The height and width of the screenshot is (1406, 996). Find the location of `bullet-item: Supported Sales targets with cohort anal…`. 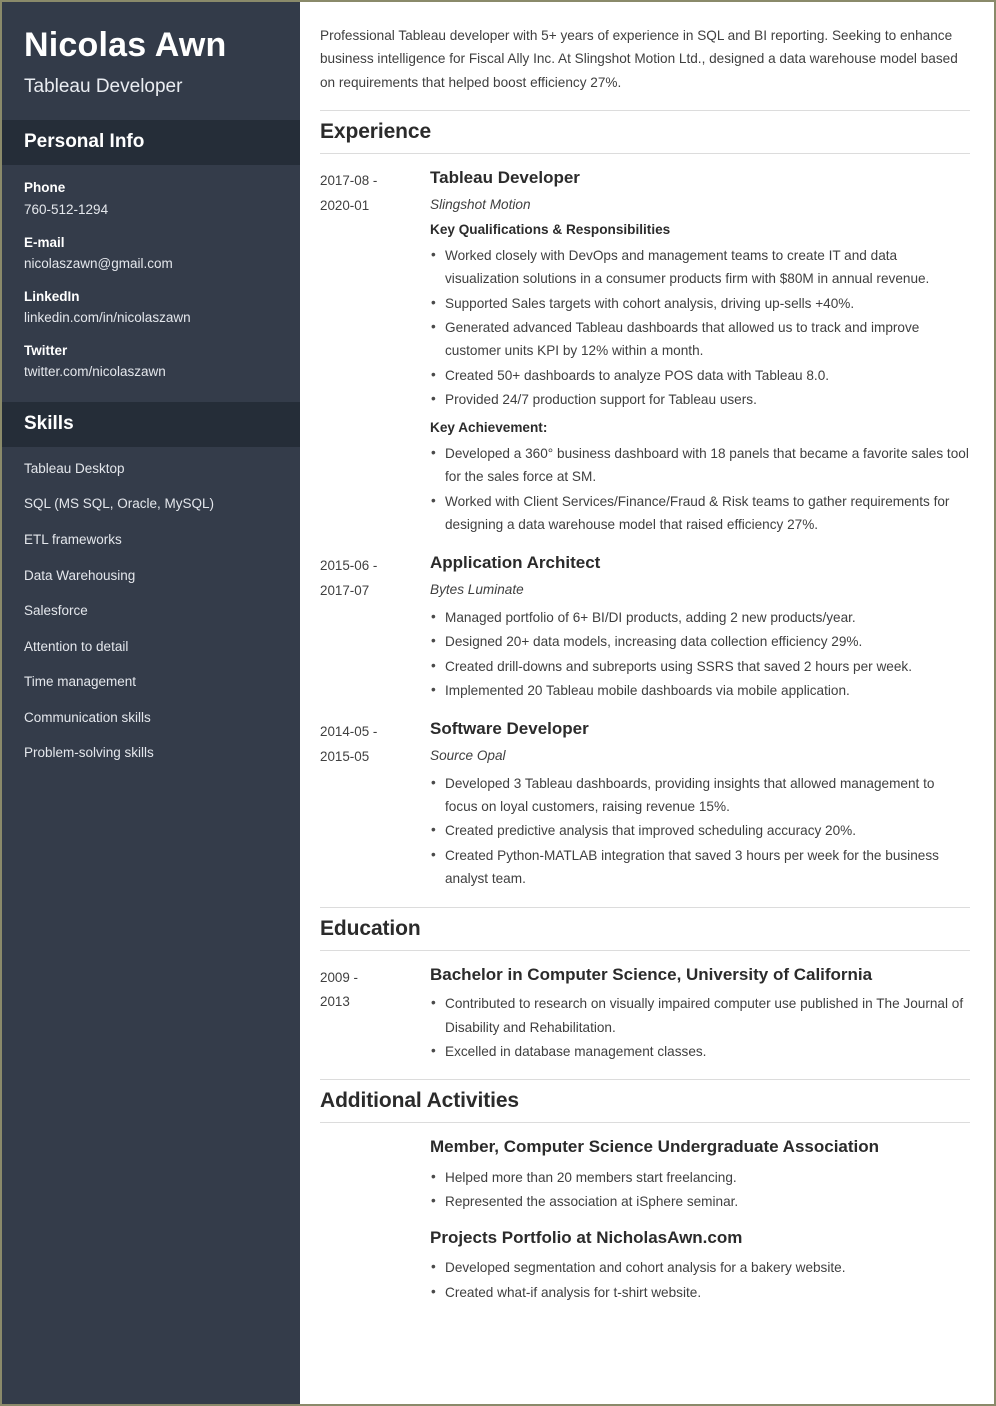

bullet-item: Supported Sales targets with cohort anal… is located at coordinates (700, 303).